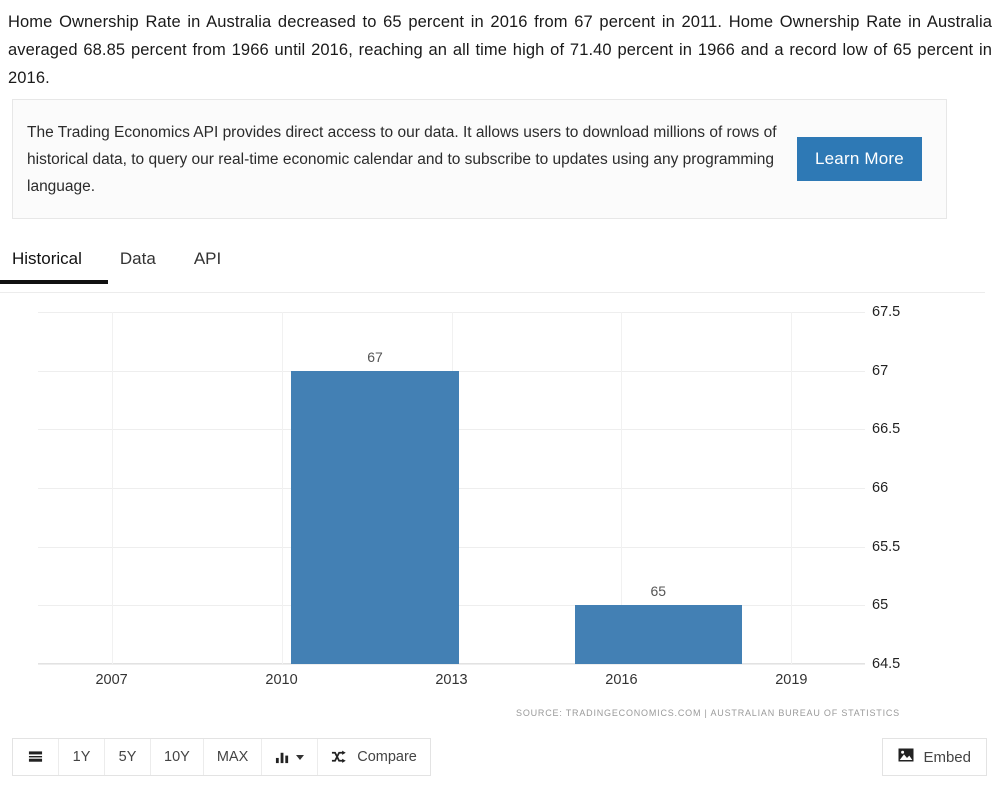 The image size is (1000, 802). What do you see at coordinates (880, 370) in the screenshot?
I see `y-axis-tick-label: 67` at bounding box center [880, 370].